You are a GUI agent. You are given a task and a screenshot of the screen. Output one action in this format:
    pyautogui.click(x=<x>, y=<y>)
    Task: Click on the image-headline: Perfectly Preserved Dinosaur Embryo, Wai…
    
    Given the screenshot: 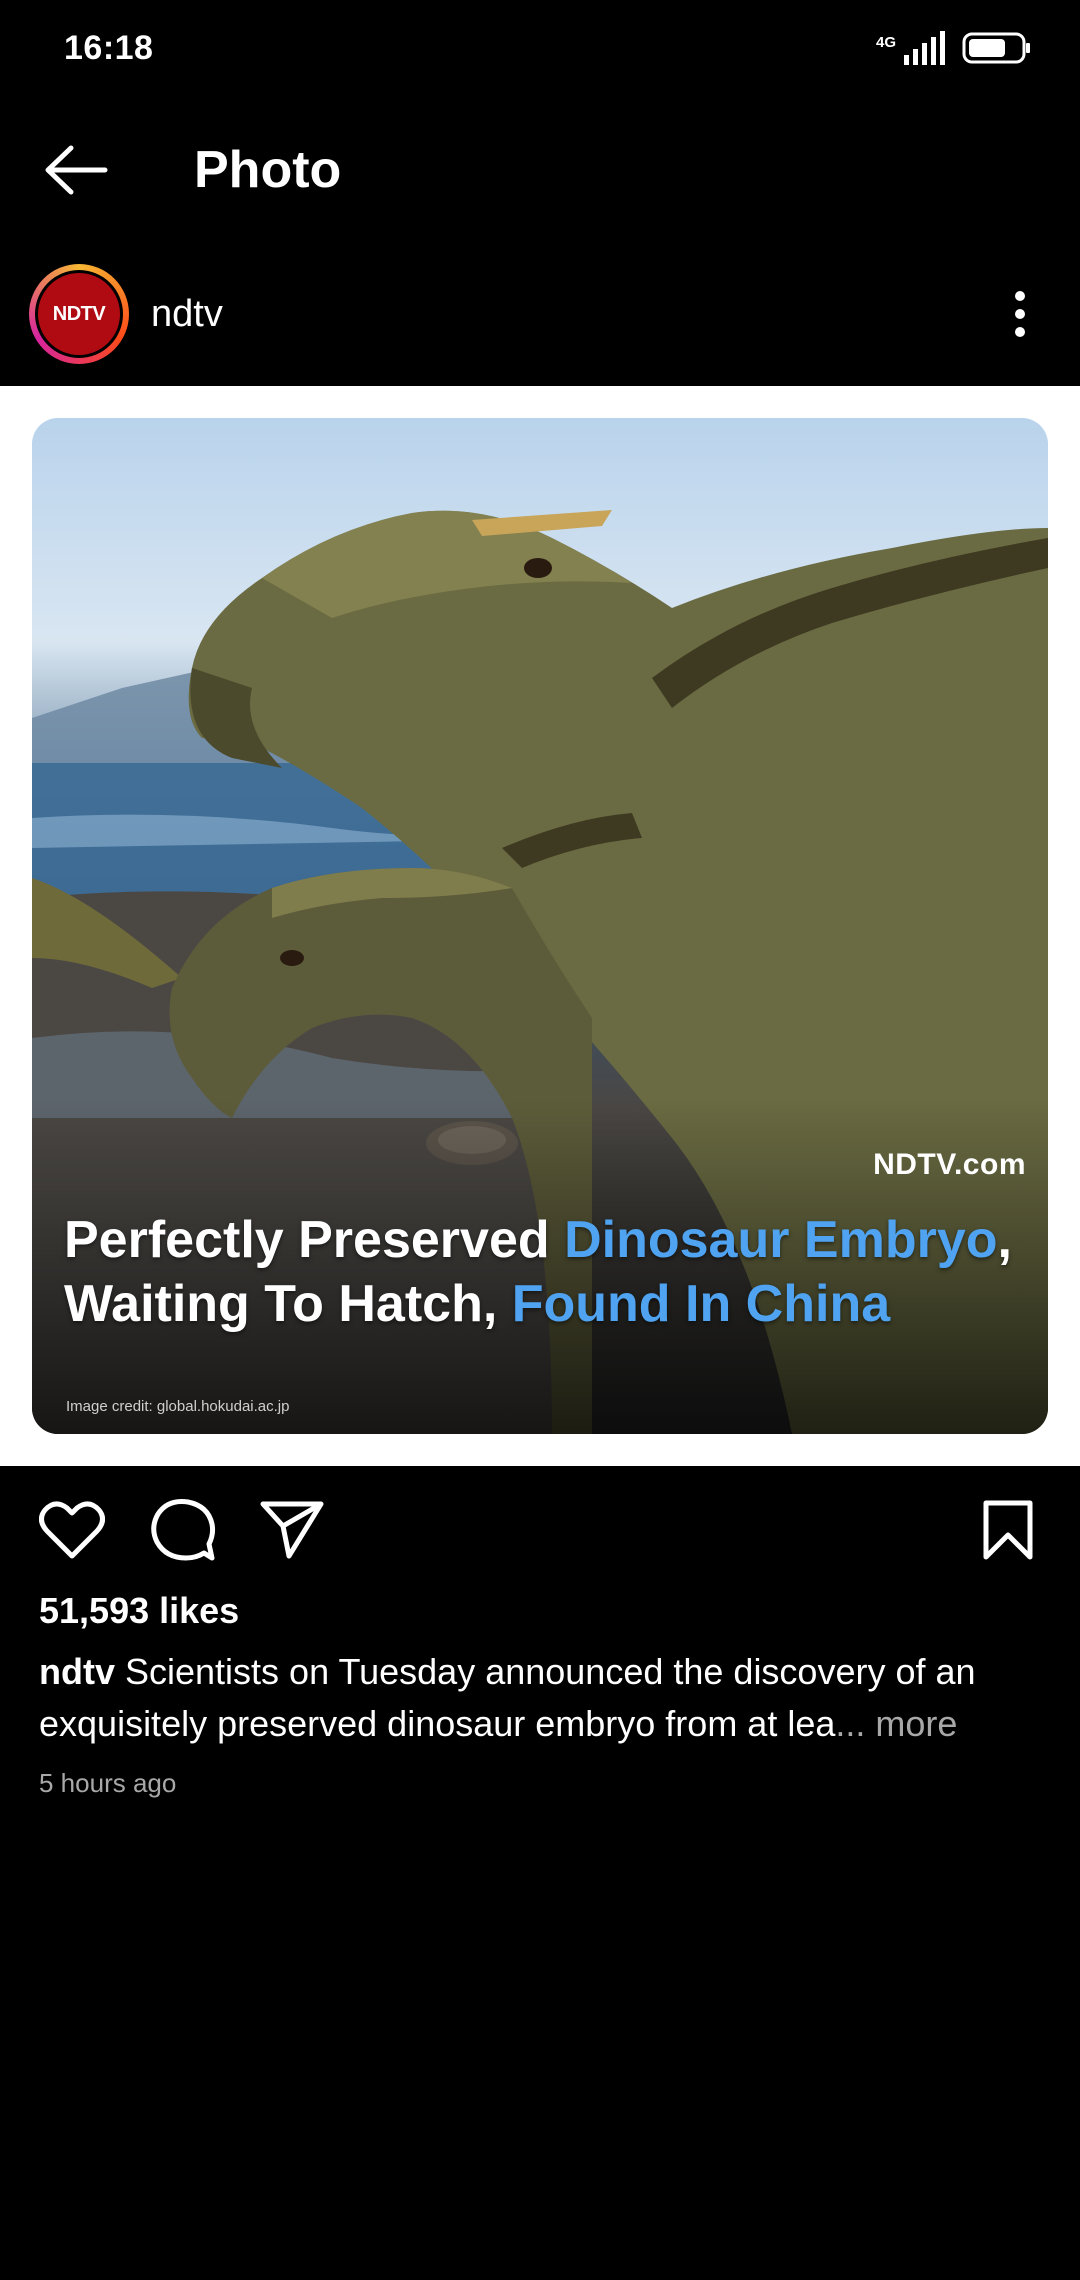 What is the action you would take?
    pyautogui.click(x=549, y=1272)
    